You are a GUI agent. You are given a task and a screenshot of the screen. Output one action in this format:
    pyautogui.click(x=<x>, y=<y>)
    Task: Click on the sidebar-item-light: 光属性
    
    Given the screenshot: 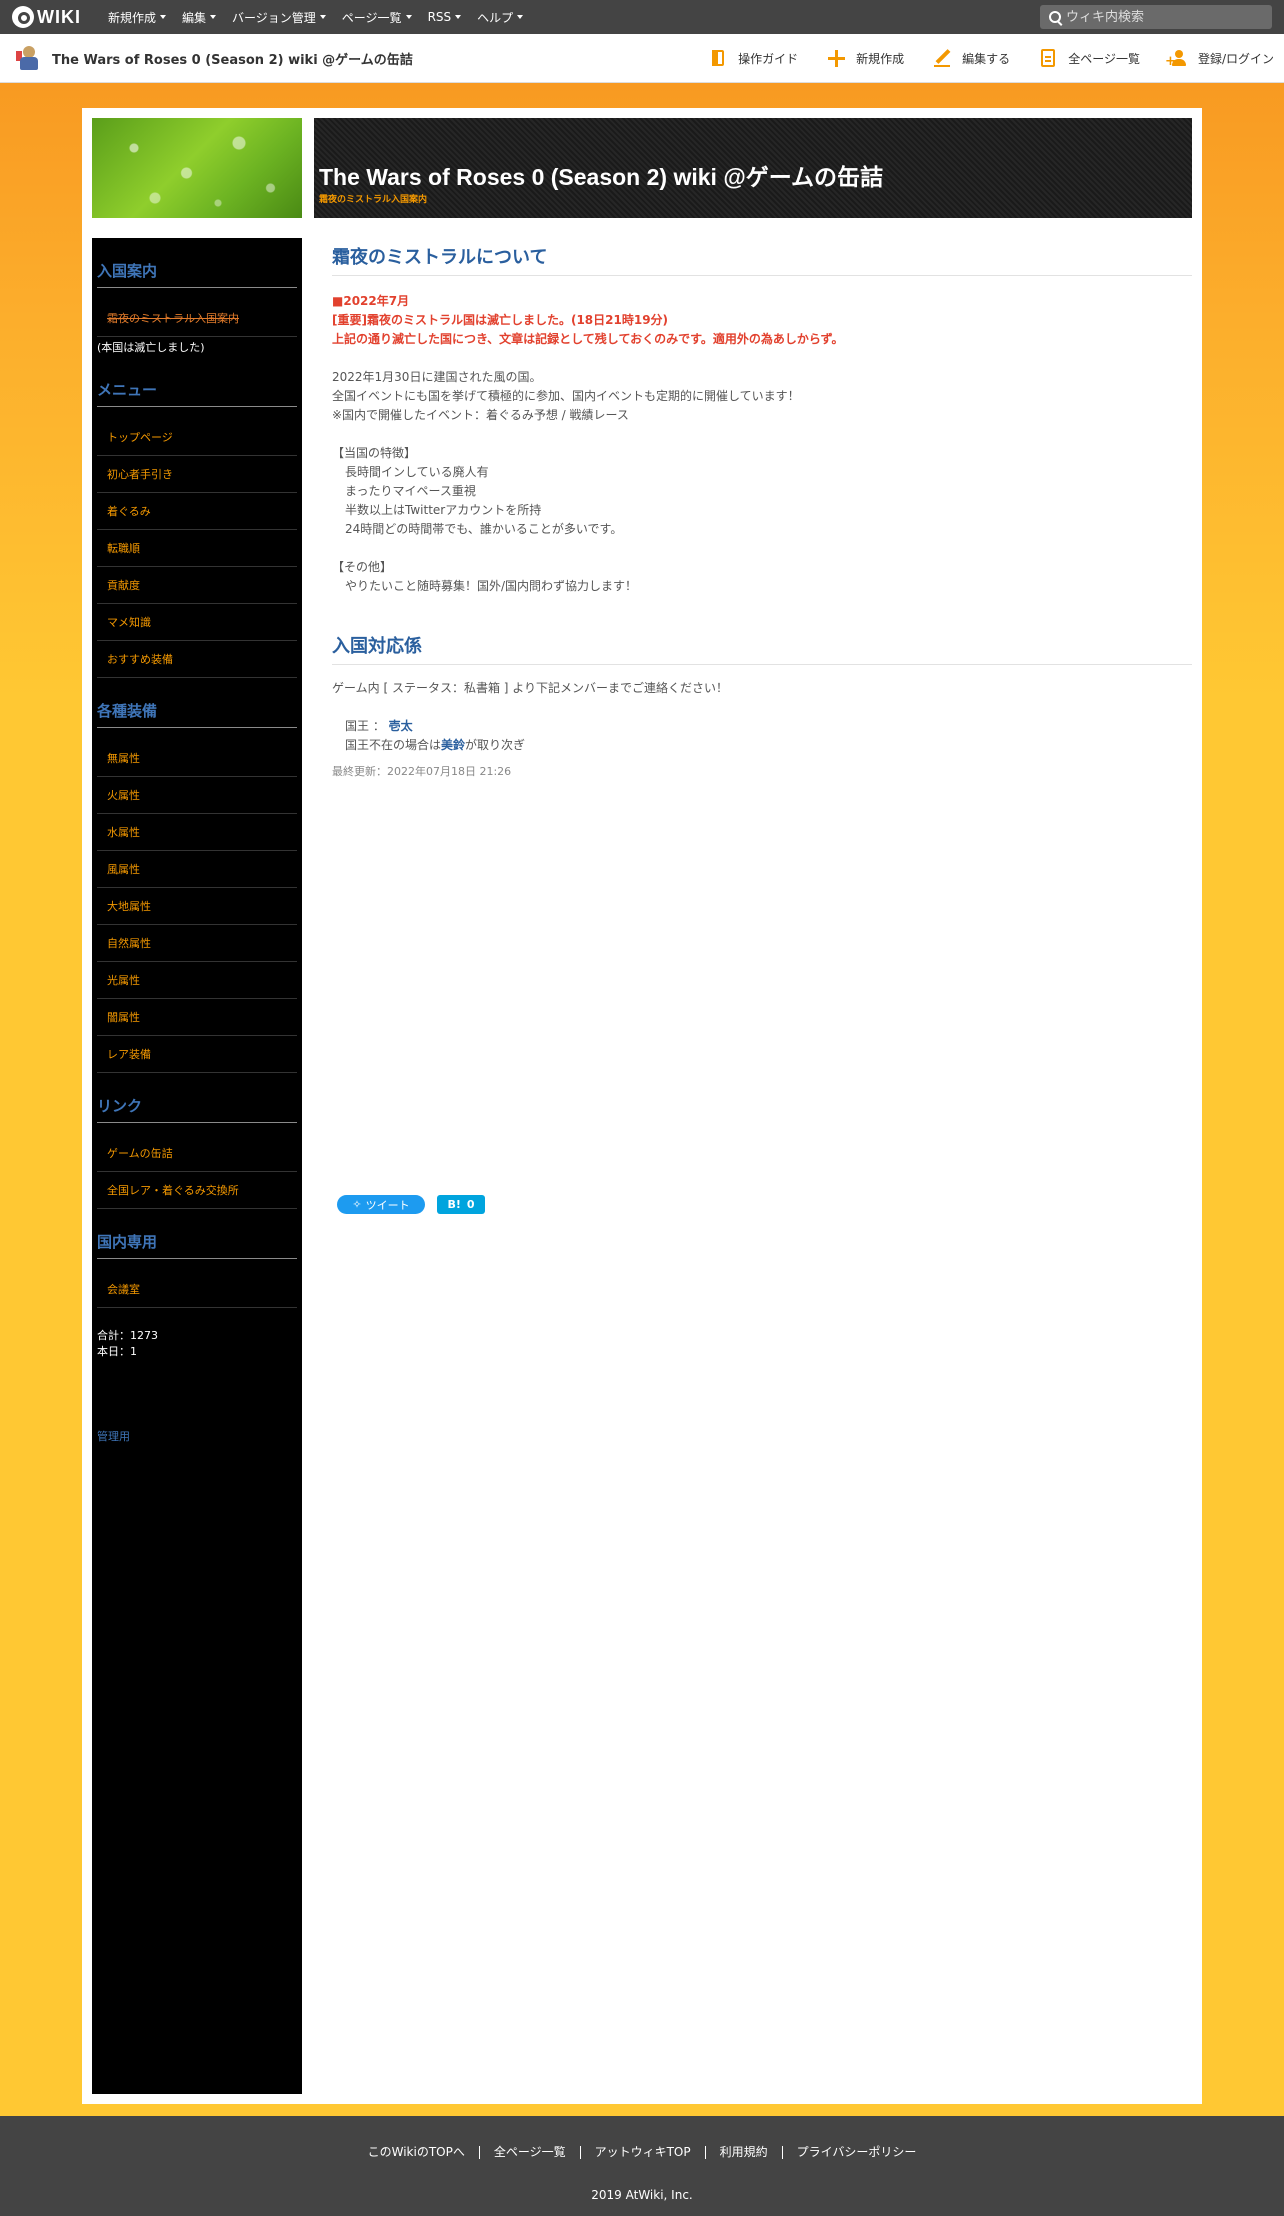 What is the action you would take?
    pyautogui.click(x=197, y=980)
    